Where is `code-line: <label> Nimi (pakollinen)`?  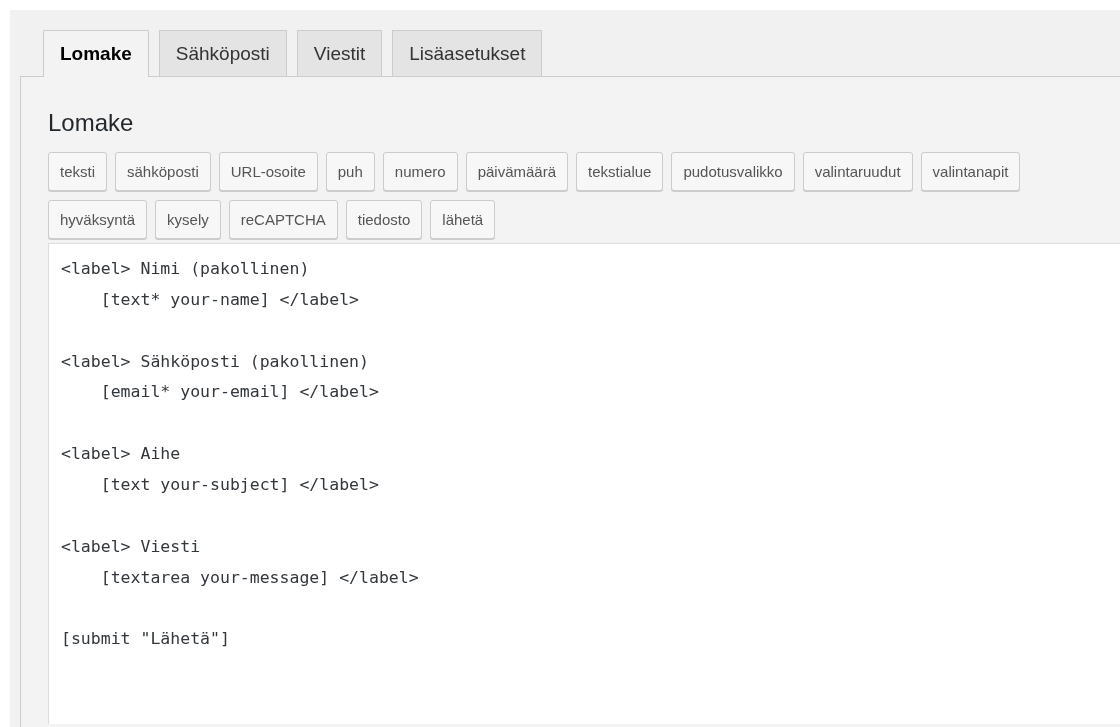 code-line: <label> Nimi (pakollinen) is located at coordinates (185, 269).